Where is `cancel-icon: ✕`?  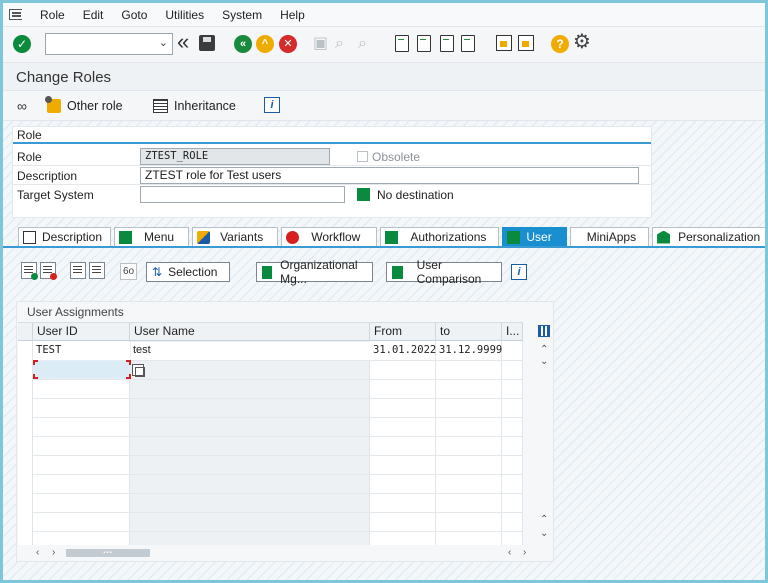
cancel-icon: ✕ is located at coordinates (288, 44).